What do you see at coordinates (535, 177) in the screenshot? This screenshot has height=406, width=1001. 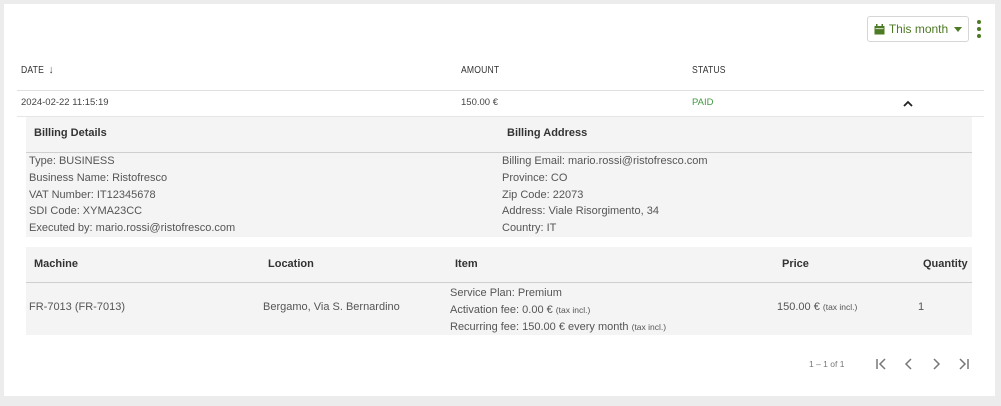 I see `billing-province: Province: CO` at bounding box center [535, 177].